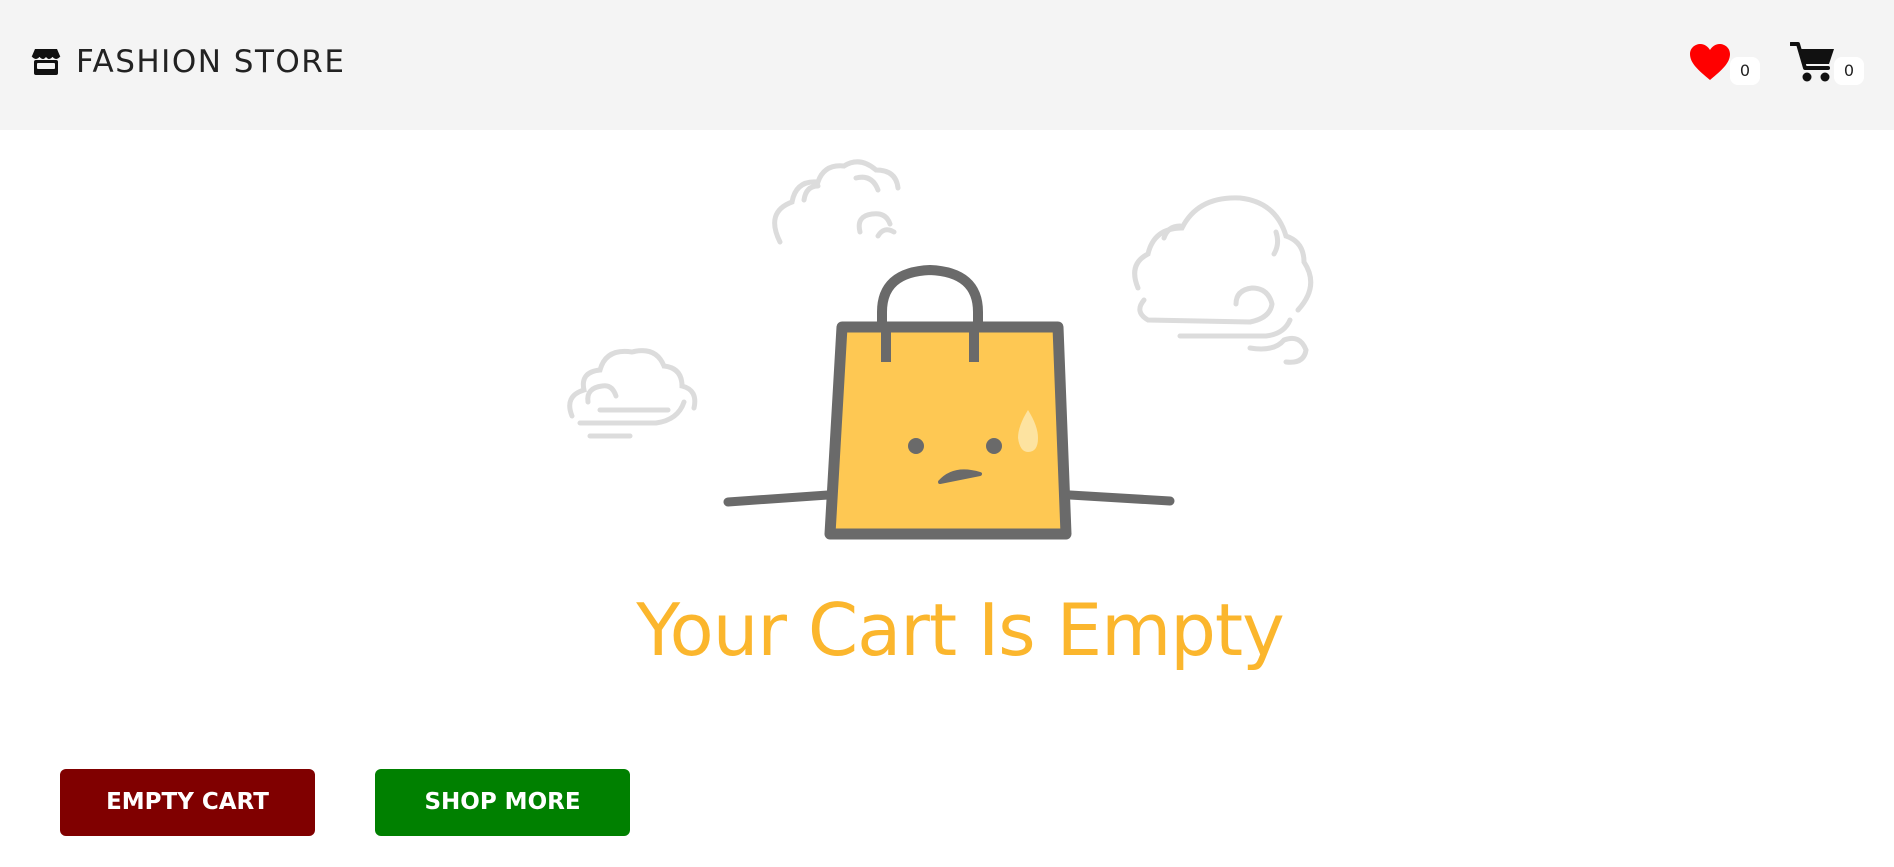 The width and height of the screenshot is (1894, 867). What do you see at coordinates (1813, 62) in the screenshot?
I see `cart-icon` at bounding box center [1813, 62].